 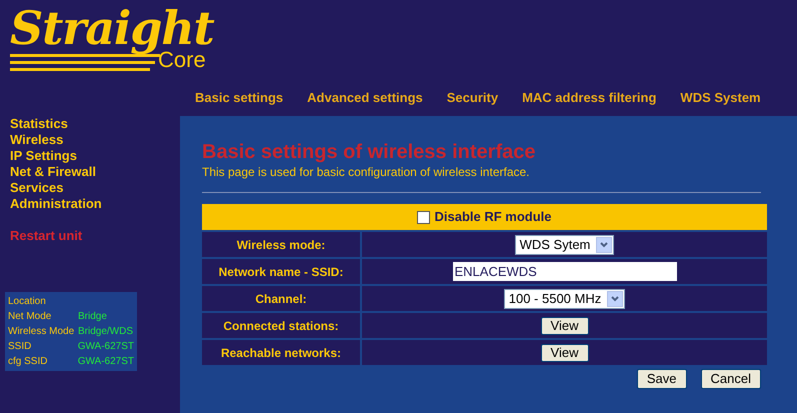 I want to click on sidebar-link: Net & Firewall, so click(x=95, y=172).